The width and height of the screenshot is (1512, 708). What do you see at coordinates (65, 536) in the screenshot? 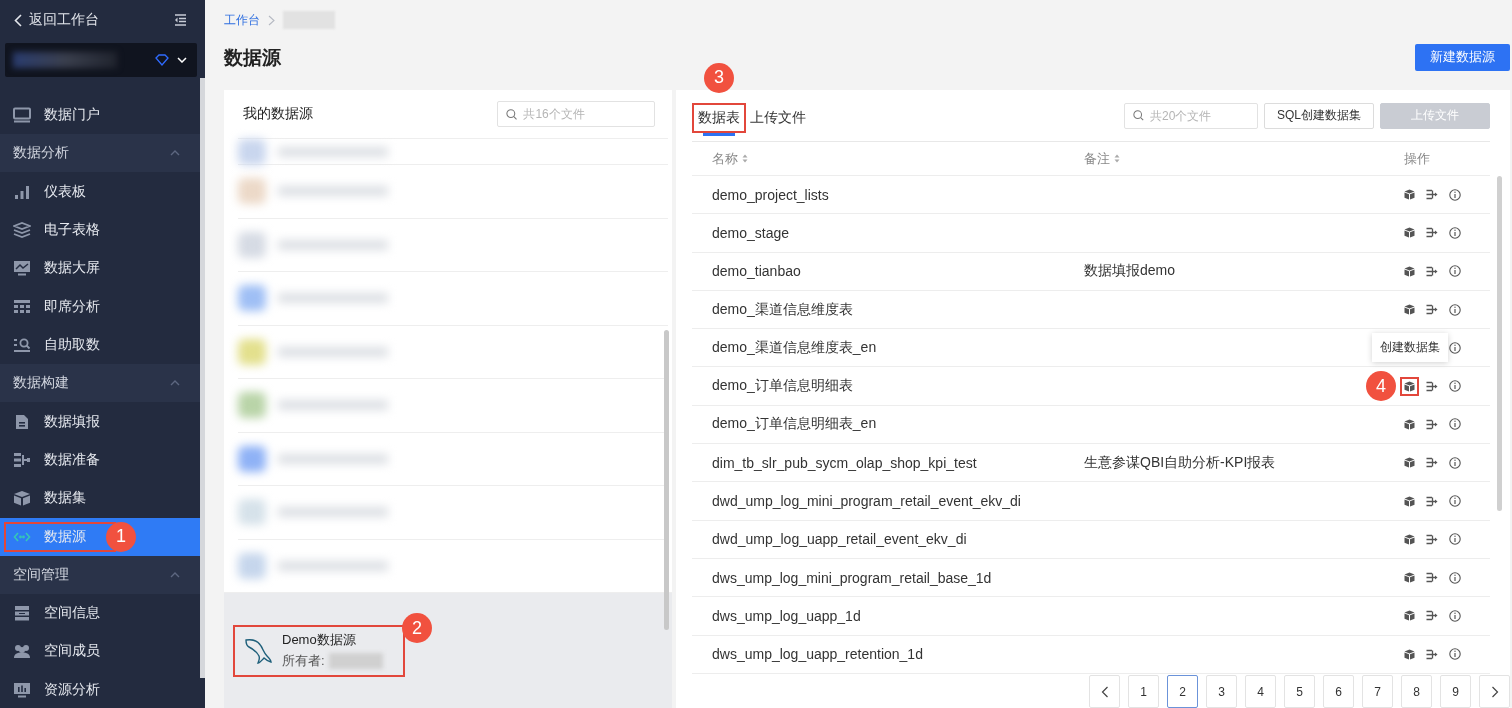
I see `nav-label: 数据源` at bounding box center [65, 536].